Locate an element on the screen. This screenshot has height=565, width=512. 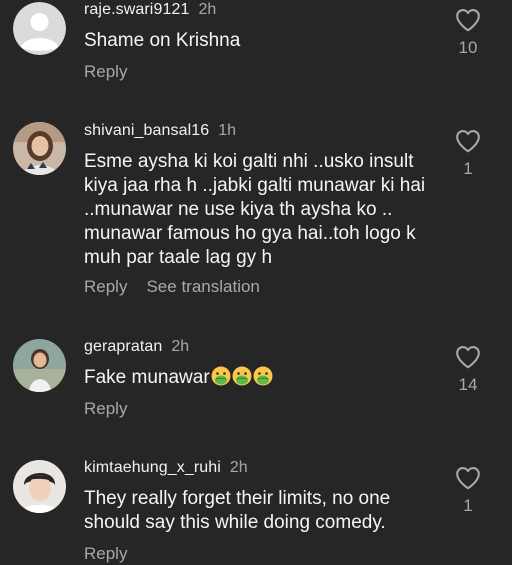
default-avatar-icon is located at coordinates (39, 28).